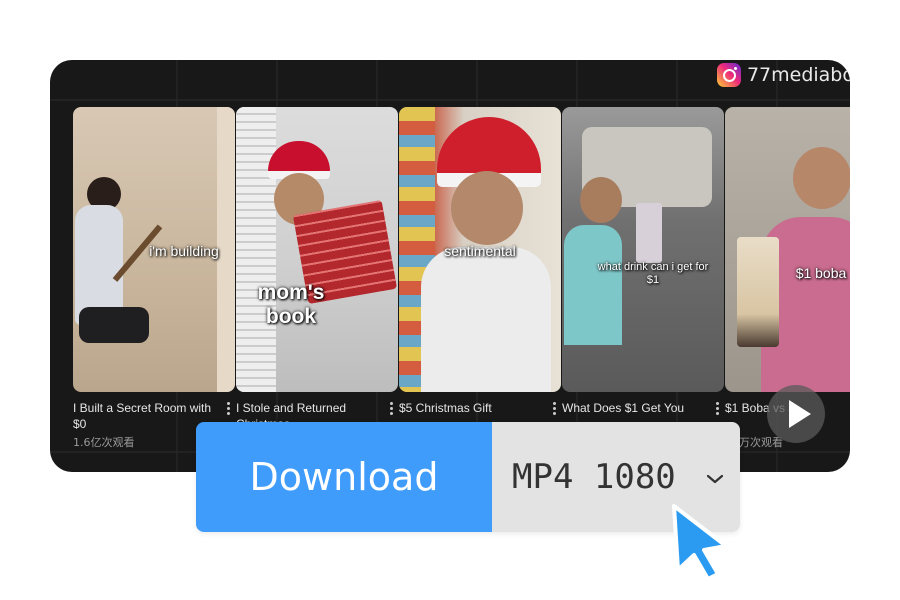 The width and height of the screenshot is (900, 600). What do you see at coordinates (594, 477) in the screenshot?
I see `format-value: MP4 1080` at bounding box center [594, 477].